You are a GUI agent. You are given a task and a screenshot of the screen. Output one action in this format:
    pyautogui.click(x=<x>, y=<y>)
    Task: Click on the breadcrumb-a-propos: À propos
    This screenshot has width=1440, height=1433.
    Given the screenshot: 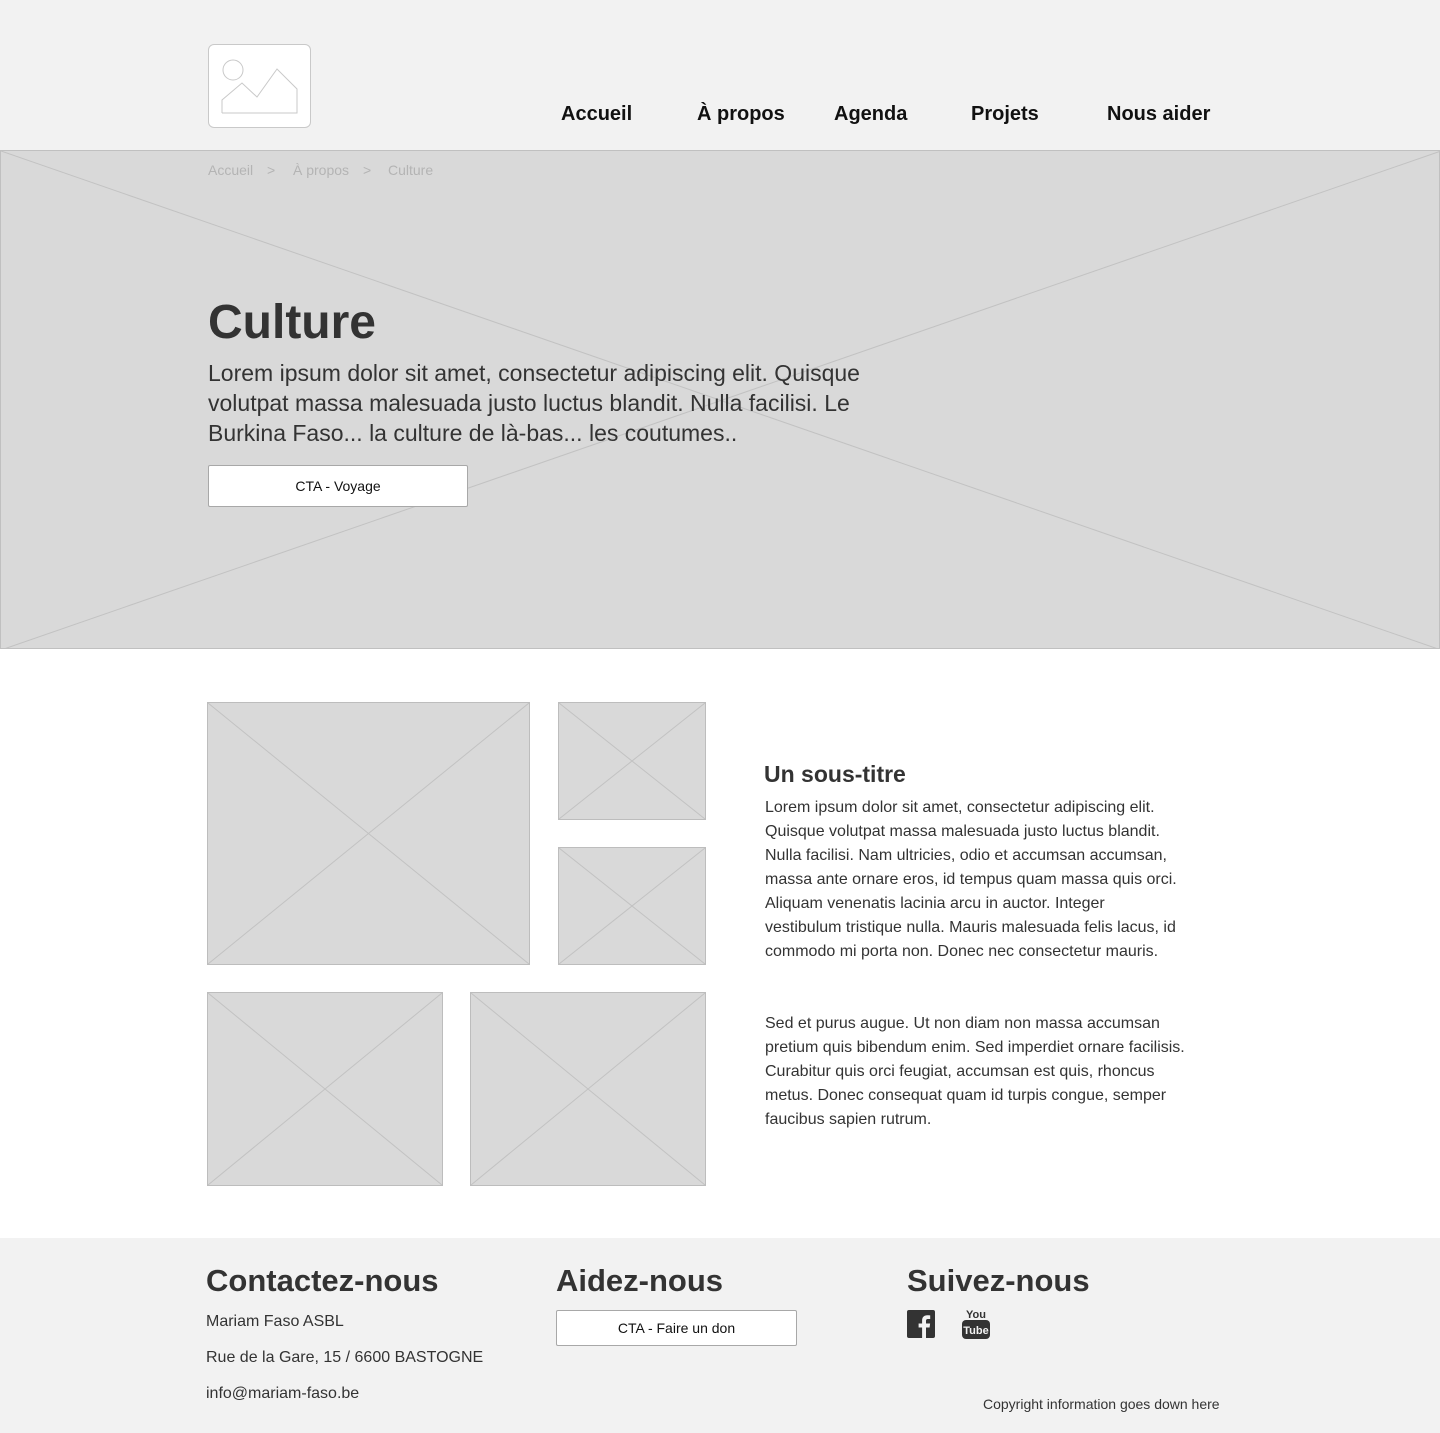 What is the action you would take?
    pyautogui.click(x=321, y=170)
    